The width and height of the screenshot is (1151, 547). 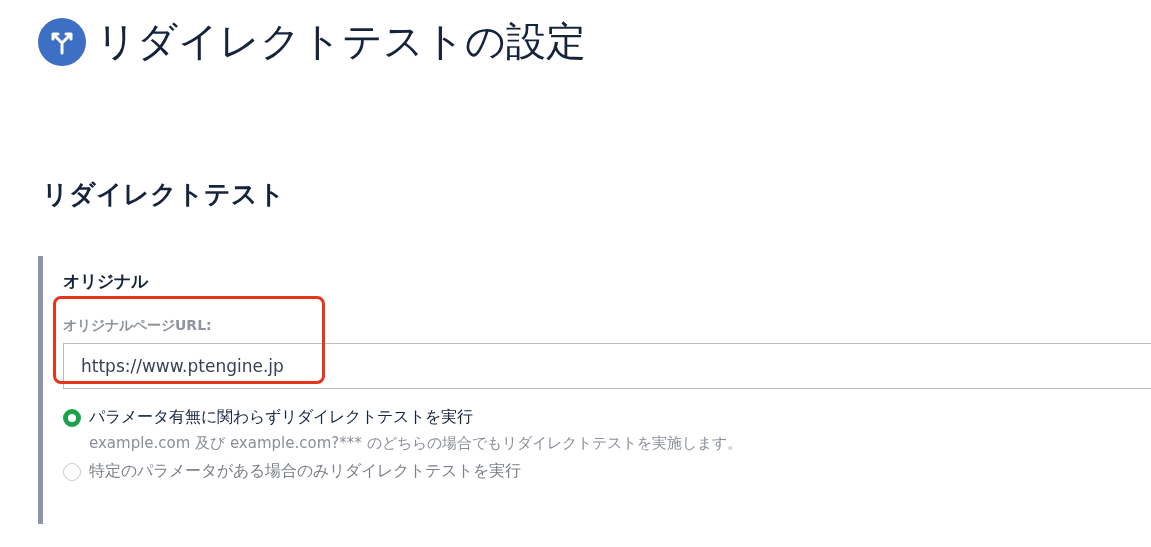 I want to click on url-field: https://www.ptengine.jp, so click(x=607, y=366).